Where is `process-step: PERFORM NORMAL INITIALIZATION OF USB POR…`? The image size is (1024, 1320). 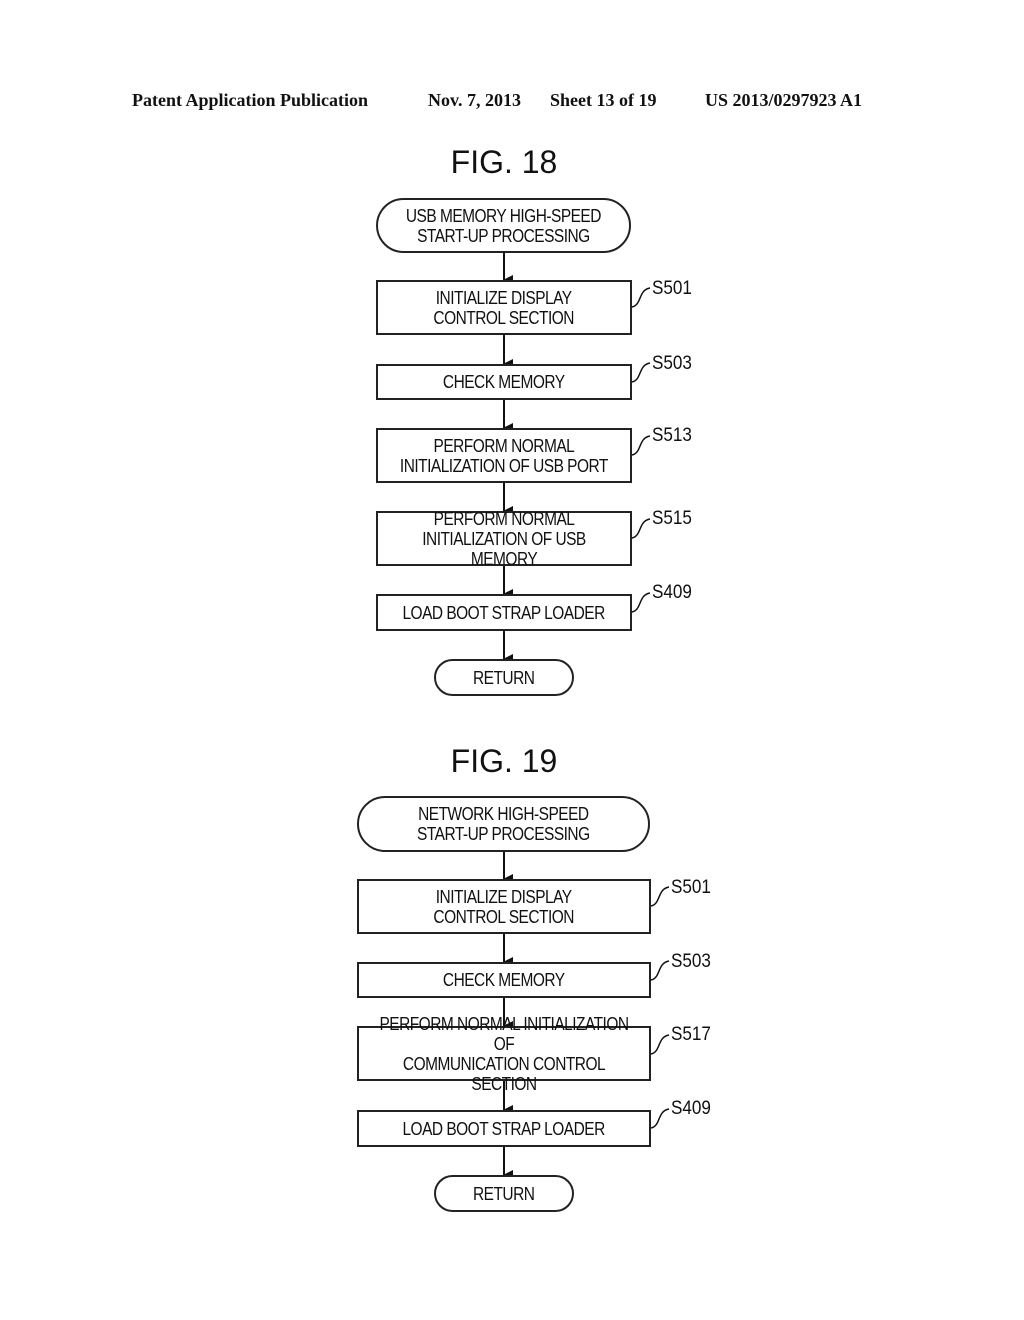 process-step: PERFORM NORMAL INITIALIZATION OF USB POR… is located at coordinates (504, 455).